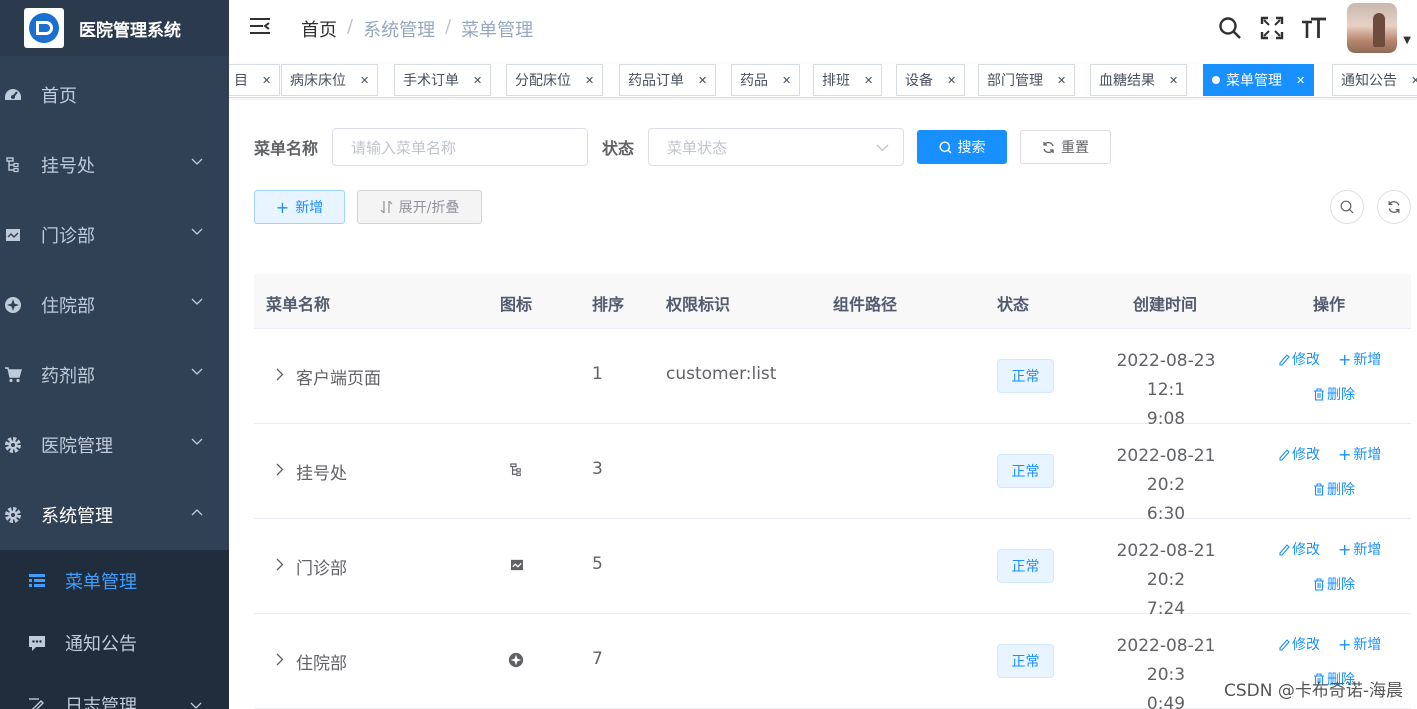 The height and width of the screenshot is (709, 1417). I want to click on edit-label: 修改, so click(1306, 360).